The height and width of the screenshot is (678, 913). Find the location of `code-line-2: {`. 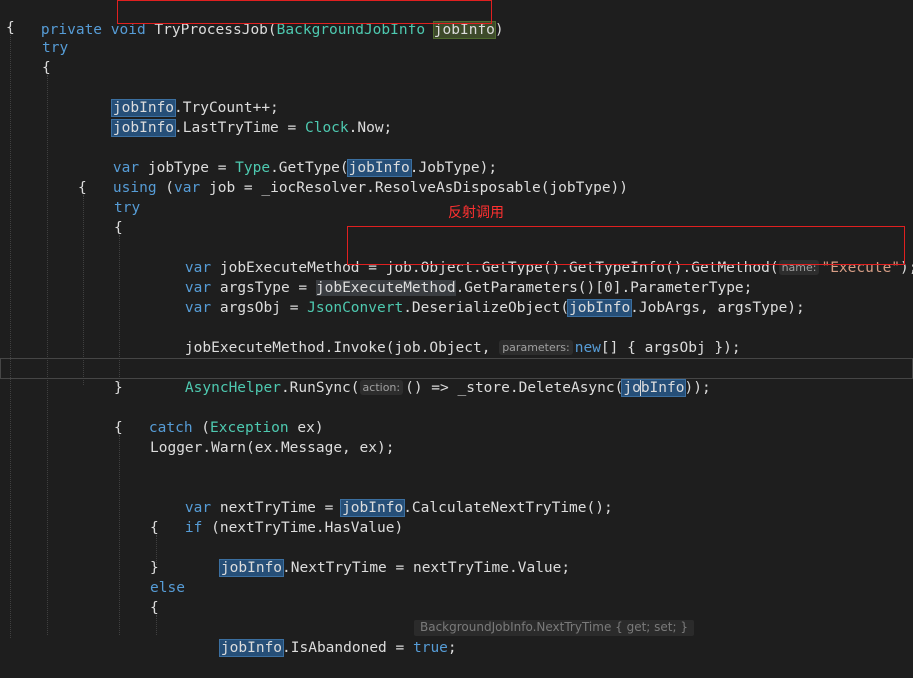

code-line-2: { is located at coordinates (10, 28).